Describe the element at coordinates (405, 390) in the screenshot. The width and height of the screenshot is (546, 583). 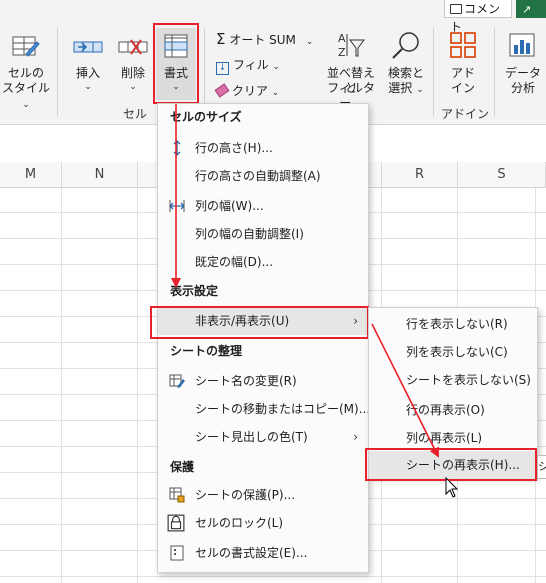
I see `arrow-to-unhide-sheet` at that location.